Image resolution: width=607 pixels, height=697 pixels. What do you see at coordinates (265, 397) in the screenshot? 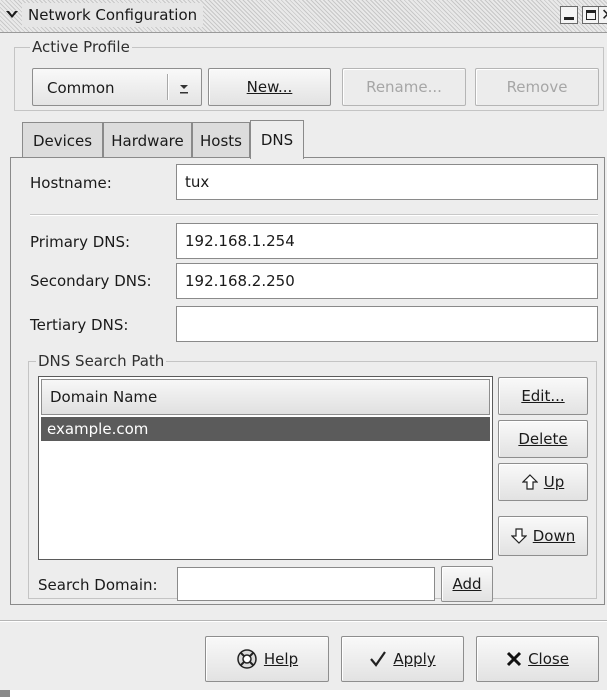
I see `domain-name-column-header: Domain Name` at bounding box center [265, 397].